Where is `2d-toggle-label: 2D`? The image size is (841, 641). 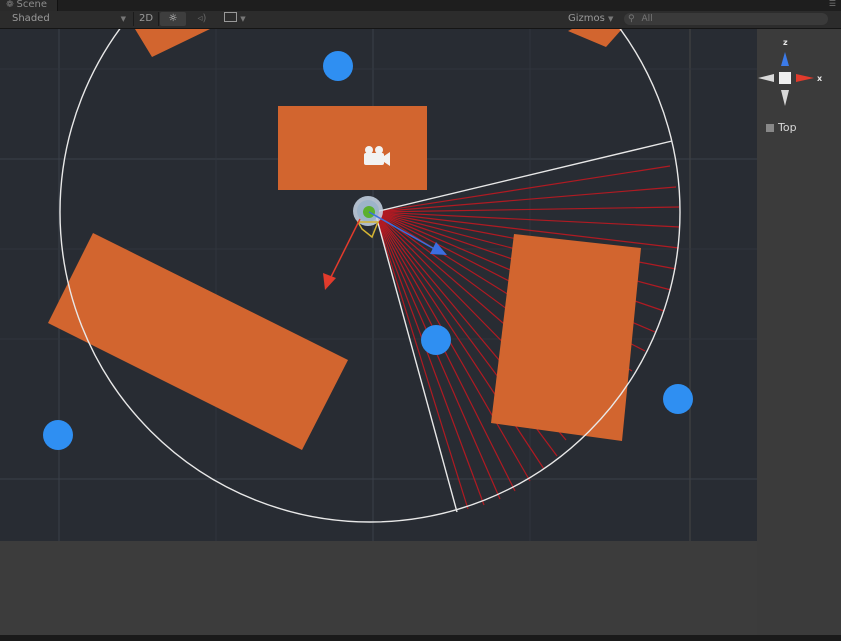
2d-toggle-label: 2D is located at coordinates (146, 18).